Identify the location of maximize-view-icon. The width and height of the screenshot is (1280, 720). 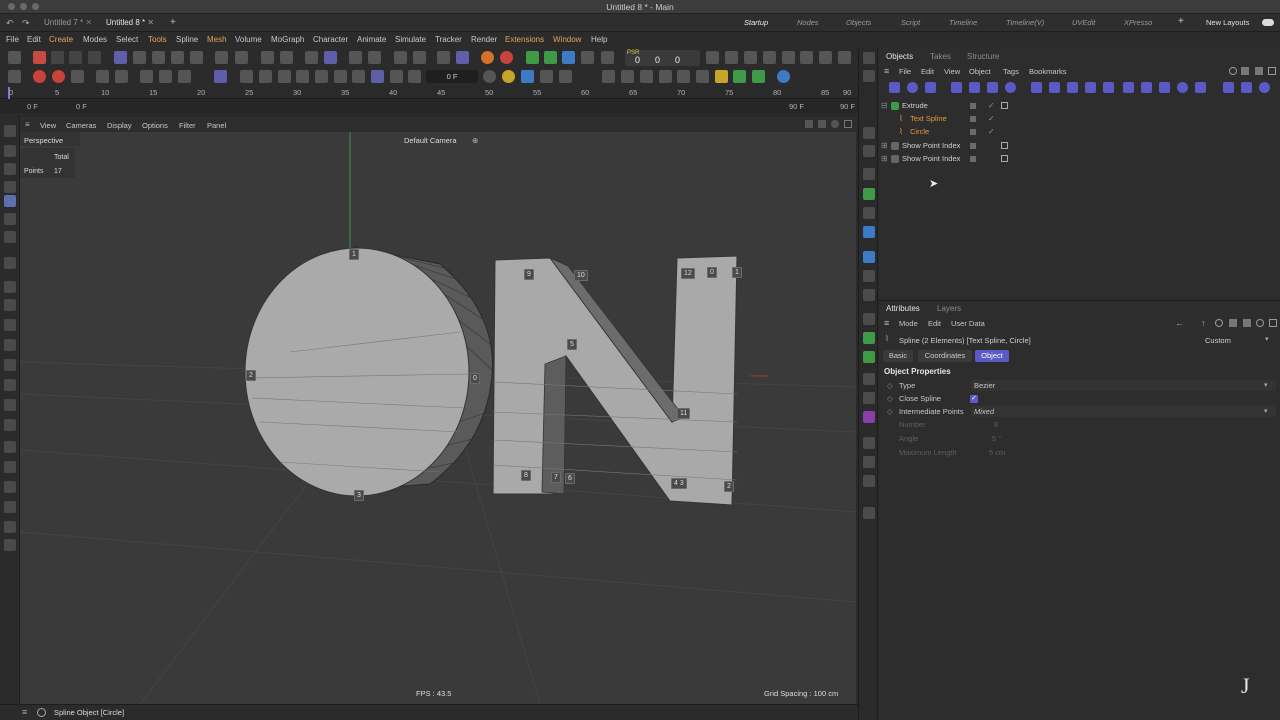
(848, 124).